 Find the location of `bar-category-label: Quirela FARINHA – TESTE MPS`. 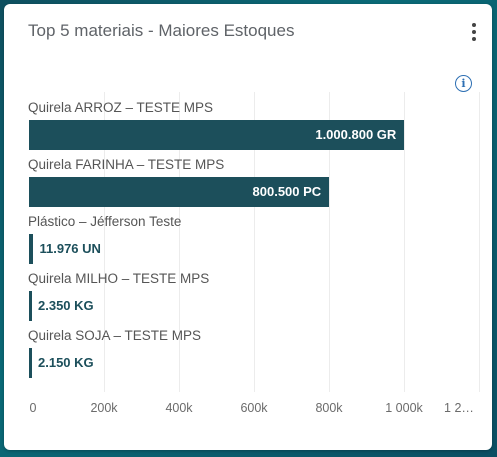

bar-category-label: Quirela FARINHA – TESTE MPS is located at coordinates (126, 164).